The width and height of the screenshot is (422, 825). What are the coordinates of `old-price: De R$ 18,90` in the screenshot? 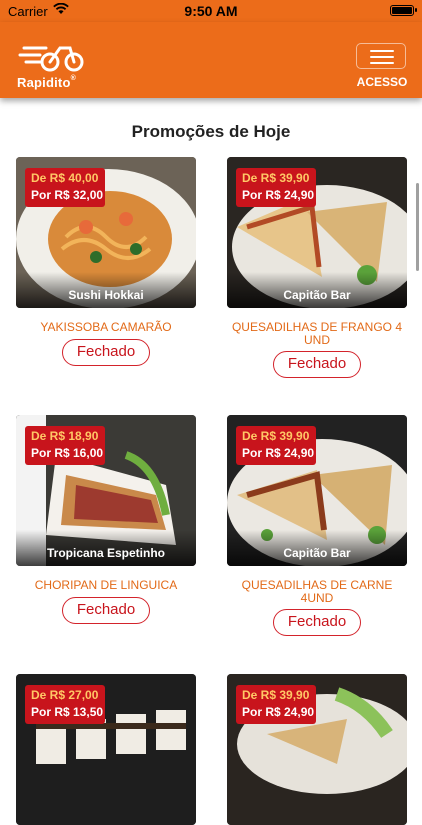 It's located at (65, 436).